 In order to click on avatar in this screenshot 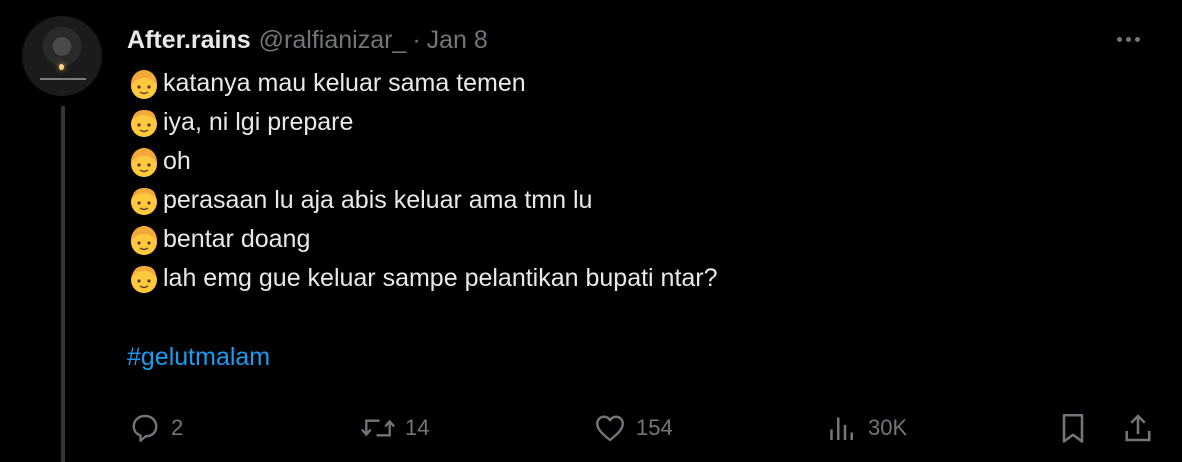, I will do `click(62, 56)`.